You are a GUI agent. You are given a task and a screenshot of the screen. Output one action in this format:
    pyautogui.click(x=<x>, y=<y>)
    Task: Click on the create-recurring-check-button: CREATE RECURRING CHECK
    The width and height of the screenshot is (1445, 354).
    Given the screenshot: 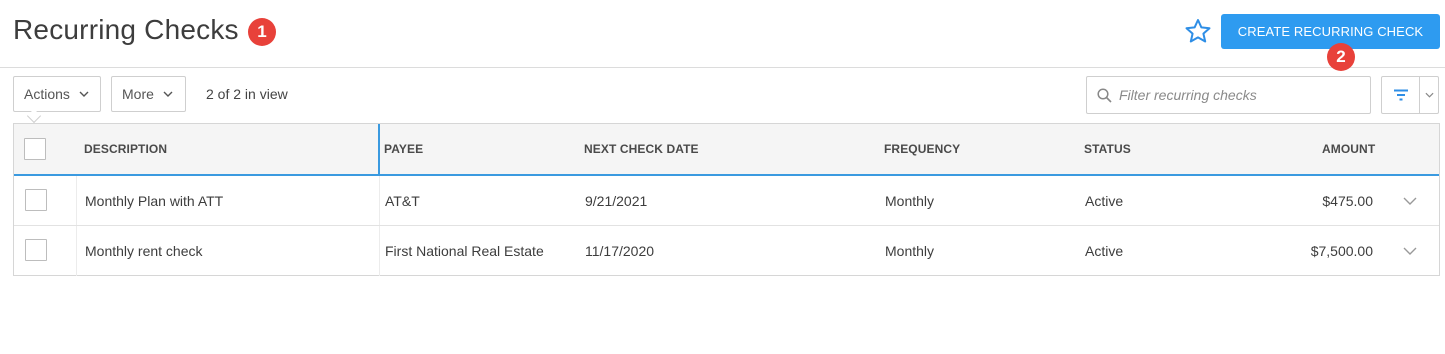 What is the action you would take?
    pyautogui.click(x=1330, y=31)
    